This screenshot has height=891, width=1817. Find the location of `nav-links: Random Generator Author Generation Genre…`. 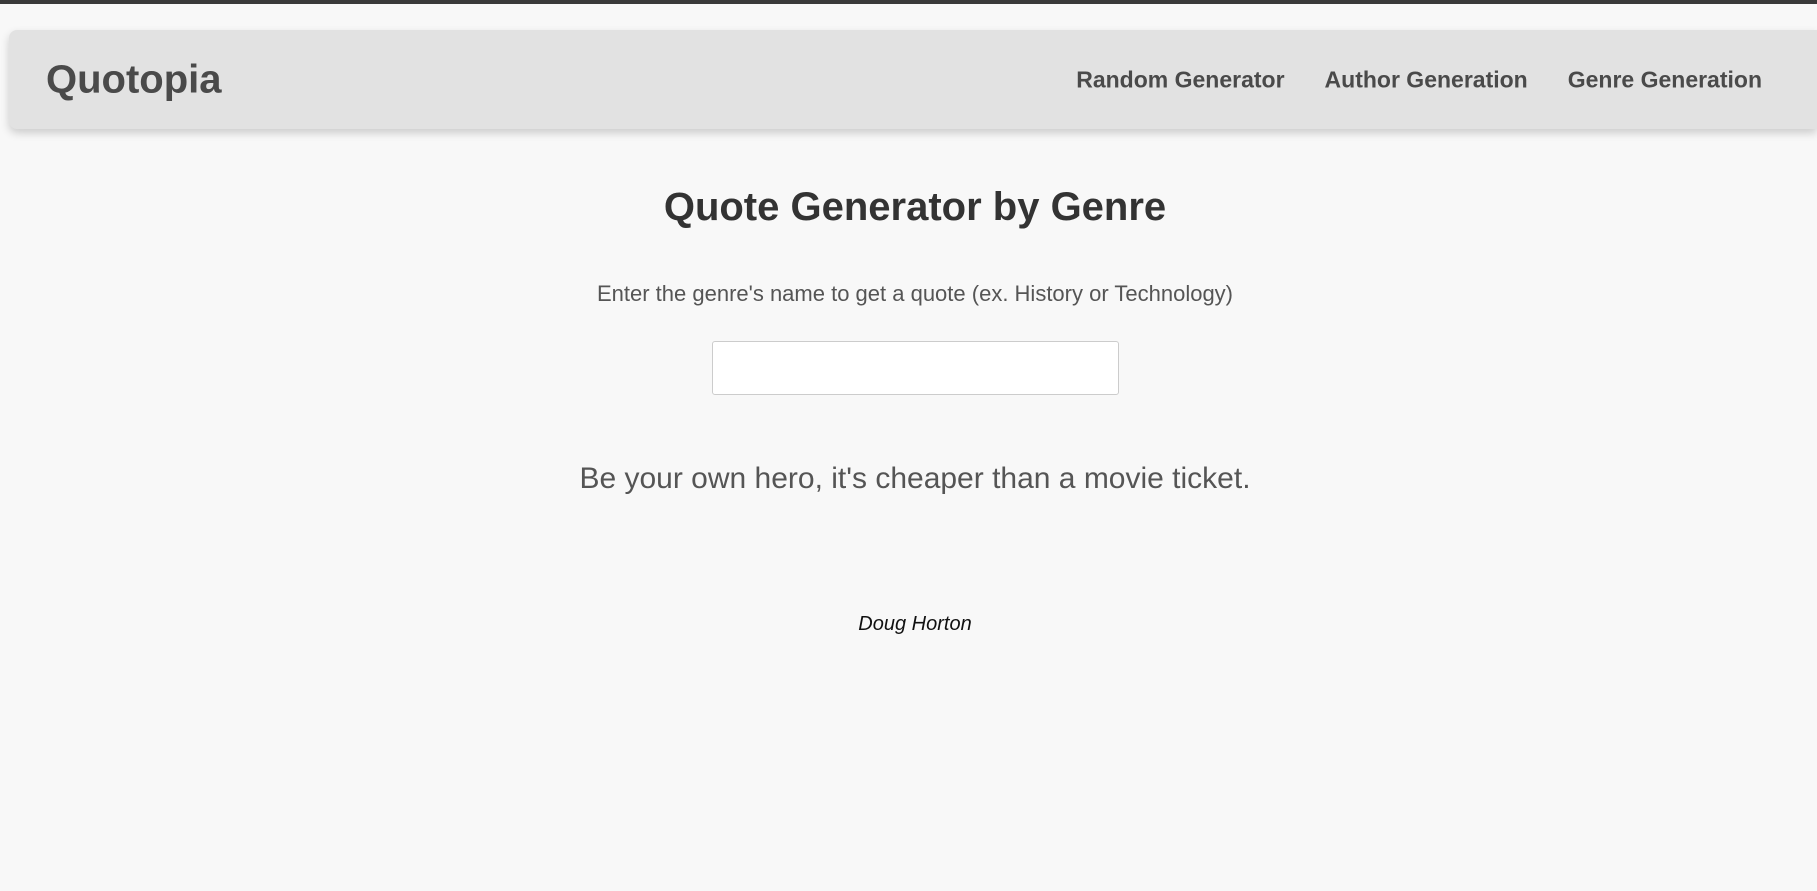

nav-links: Random Generator Author Generation Genre… is located at coordinates (1419, 79).